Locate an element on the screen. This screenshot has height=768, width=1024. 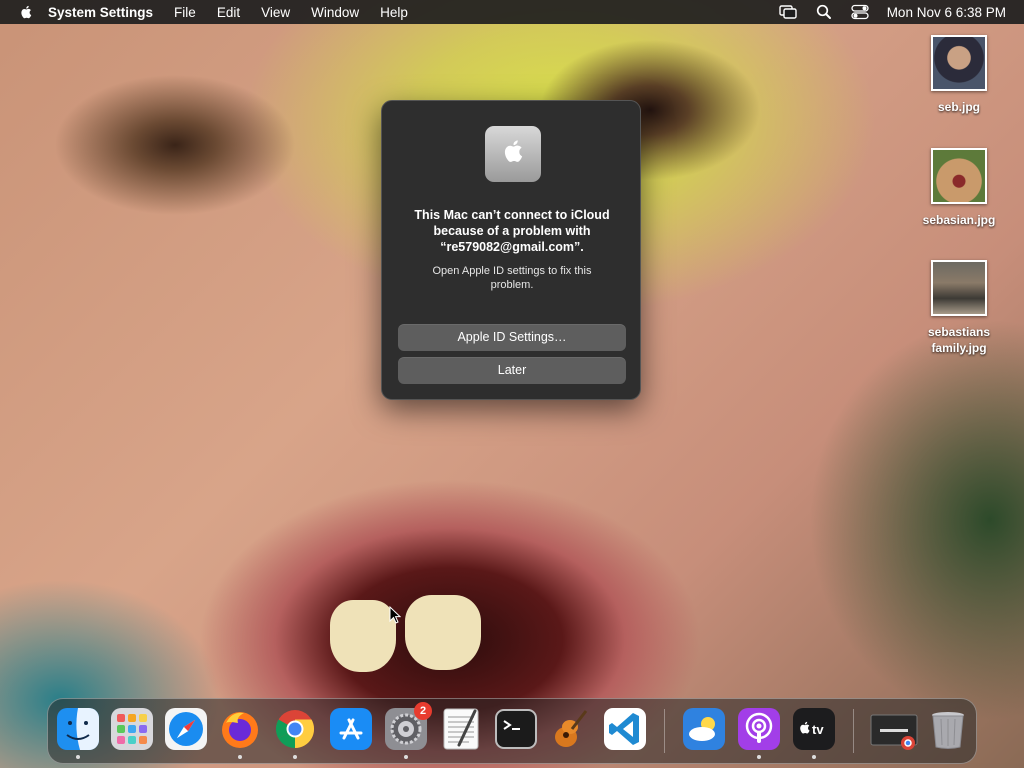
menu-window: Window is located at coordinates (335, 12).